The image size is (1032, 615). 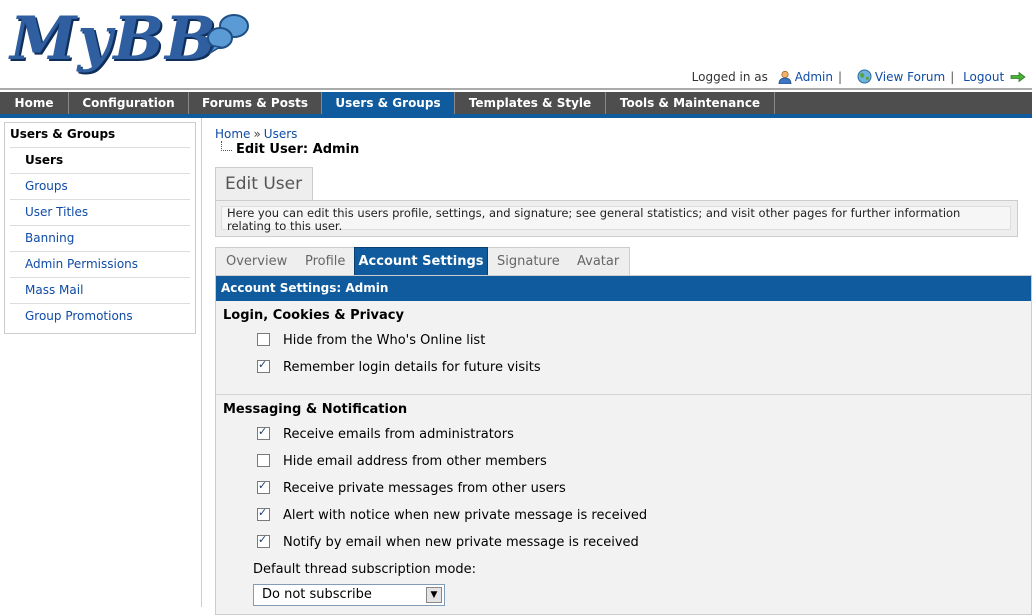 What do you see at coordinates (34, 103) in the screenshot?
I see `nav-tab-home: Home` at bounding box center [34, 103].